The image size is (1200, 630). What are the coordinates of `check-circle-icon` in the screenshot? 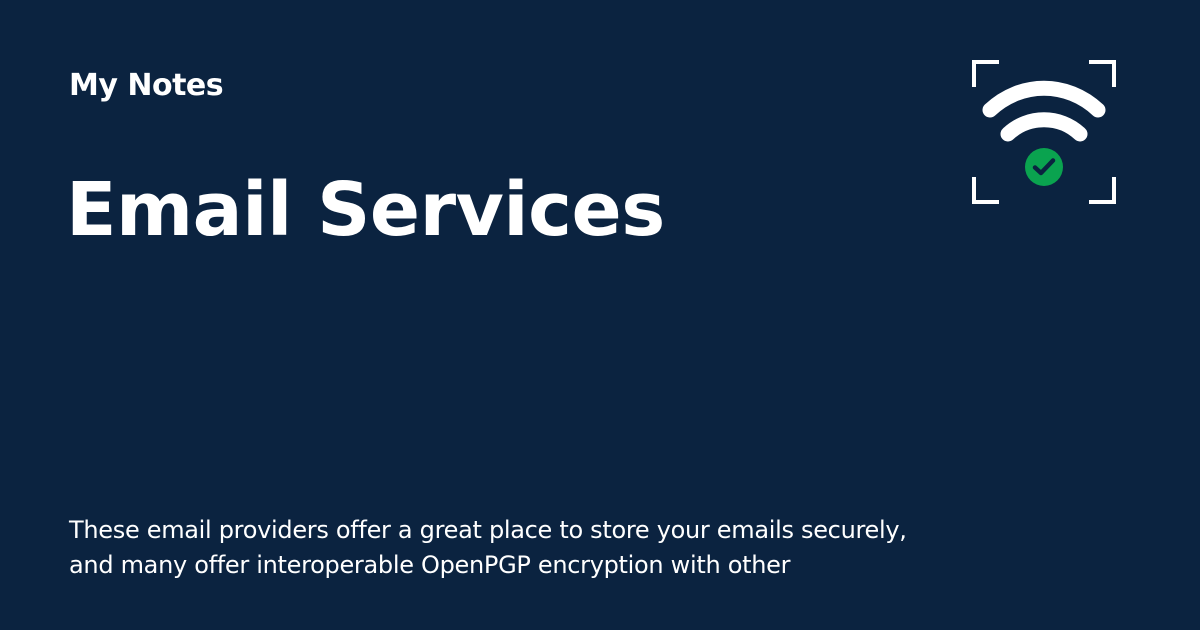 It's located at (1044, 167).